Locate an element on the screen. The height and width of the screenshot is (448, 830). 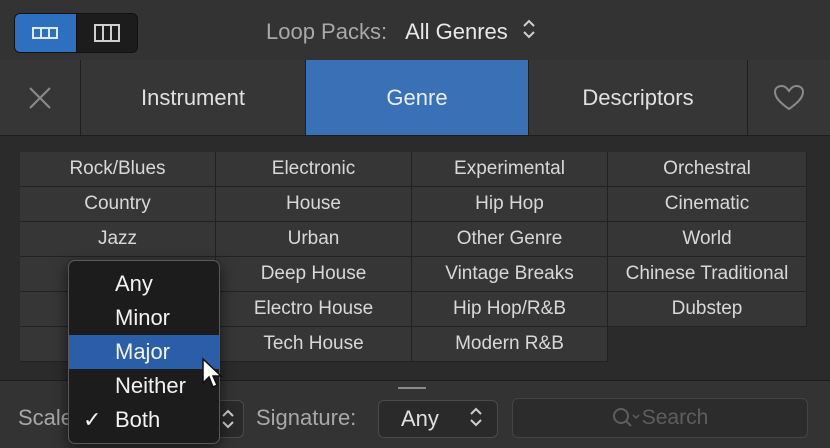
menu-item-label: Minor is located at coordinates (143, 317).